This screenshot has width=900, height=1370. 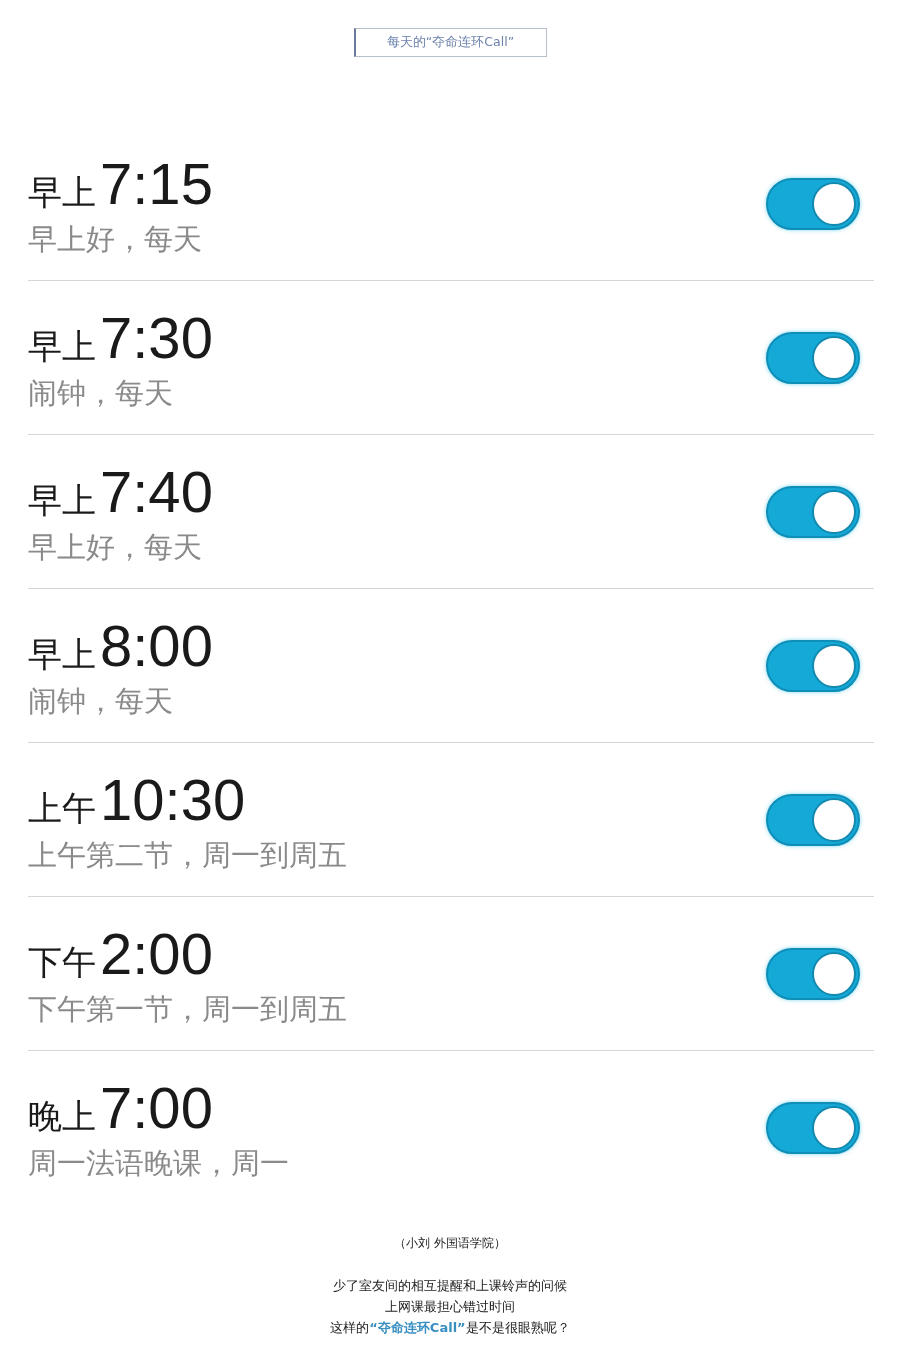 What do you see at coordinates (156, 1108) in the screenshot?
I see `alarm-time: 7:00` at bounding box center [156, 1108].